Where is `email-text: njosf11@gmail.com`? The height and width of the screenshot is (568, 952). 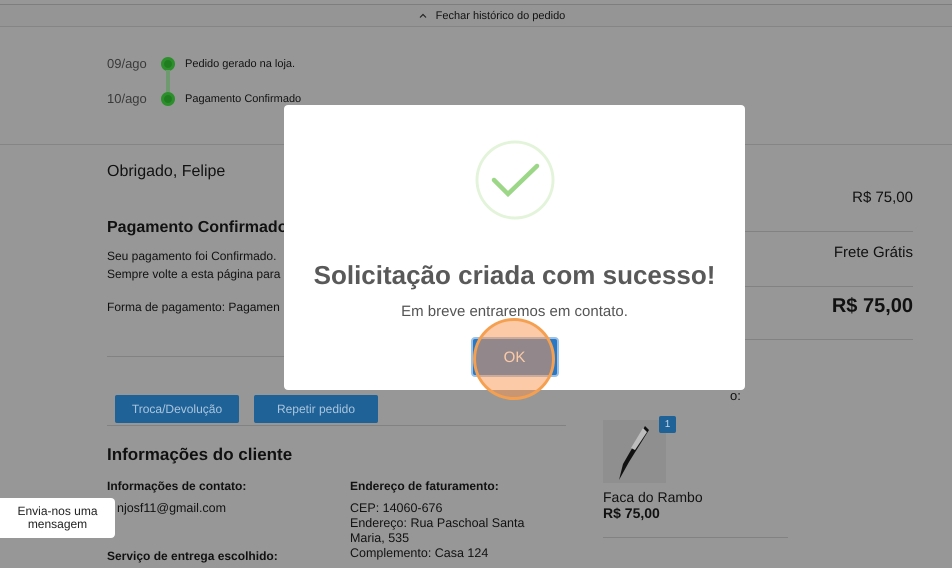
email-text: njosf11@gmail.com is located at coordinates (171, 509).